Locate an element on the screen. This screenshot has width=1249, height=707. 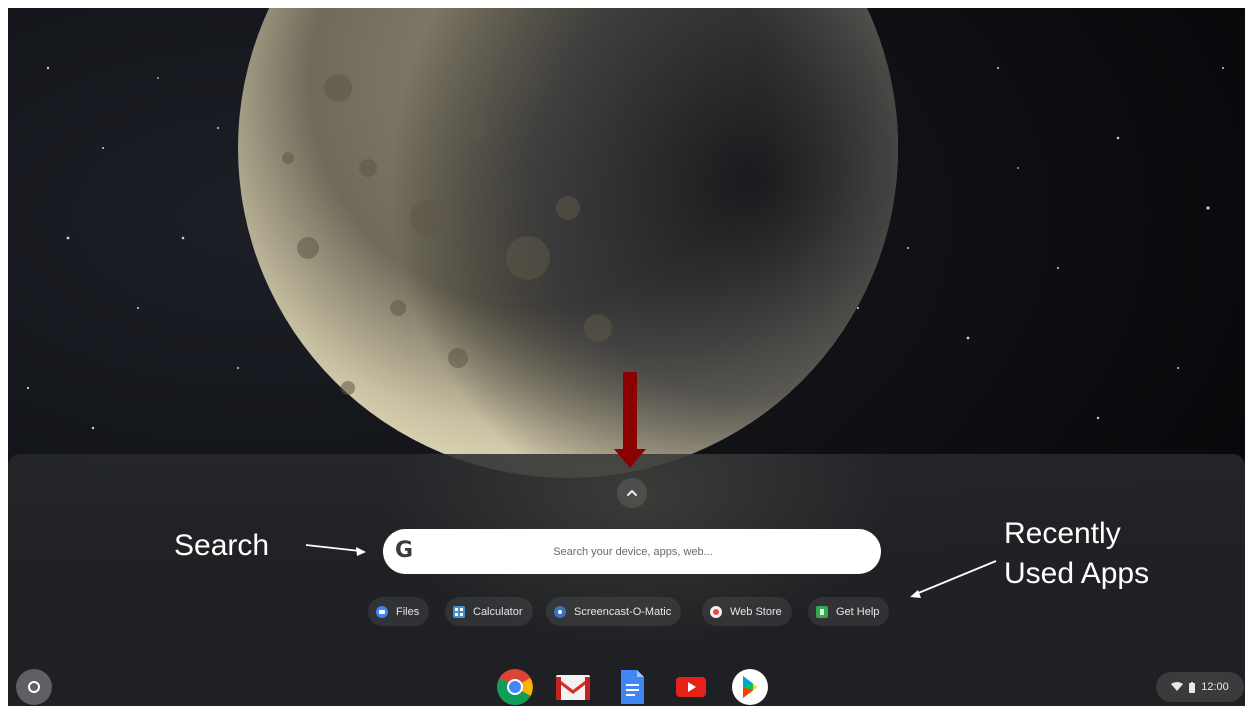
youtube-icon is located at coordinates (691, 687).